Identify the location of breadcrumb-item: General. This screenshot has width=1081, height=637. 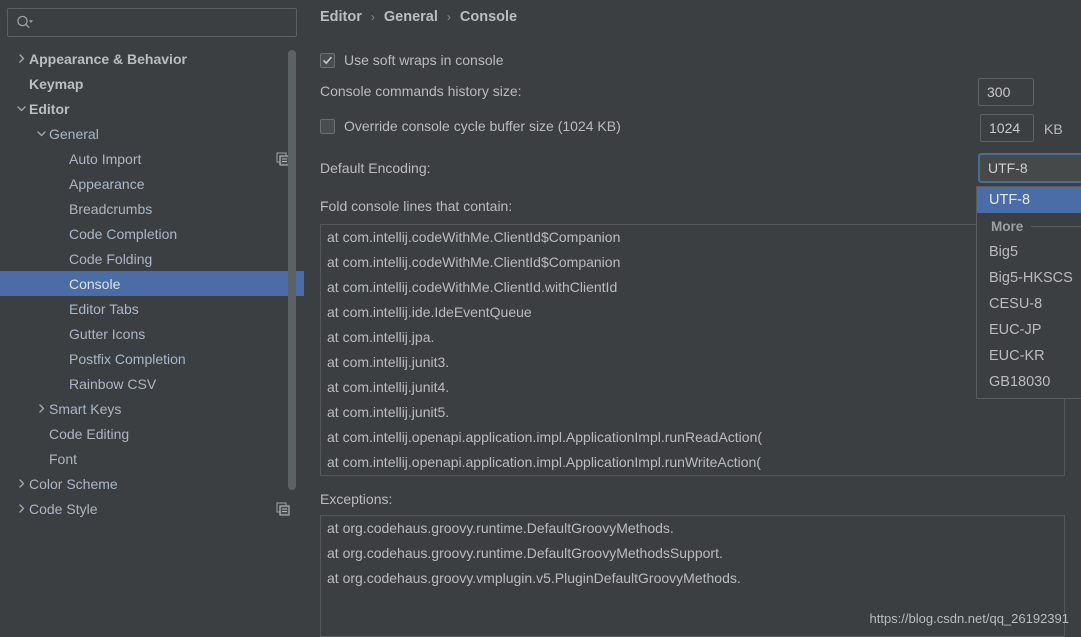
(411, 17).